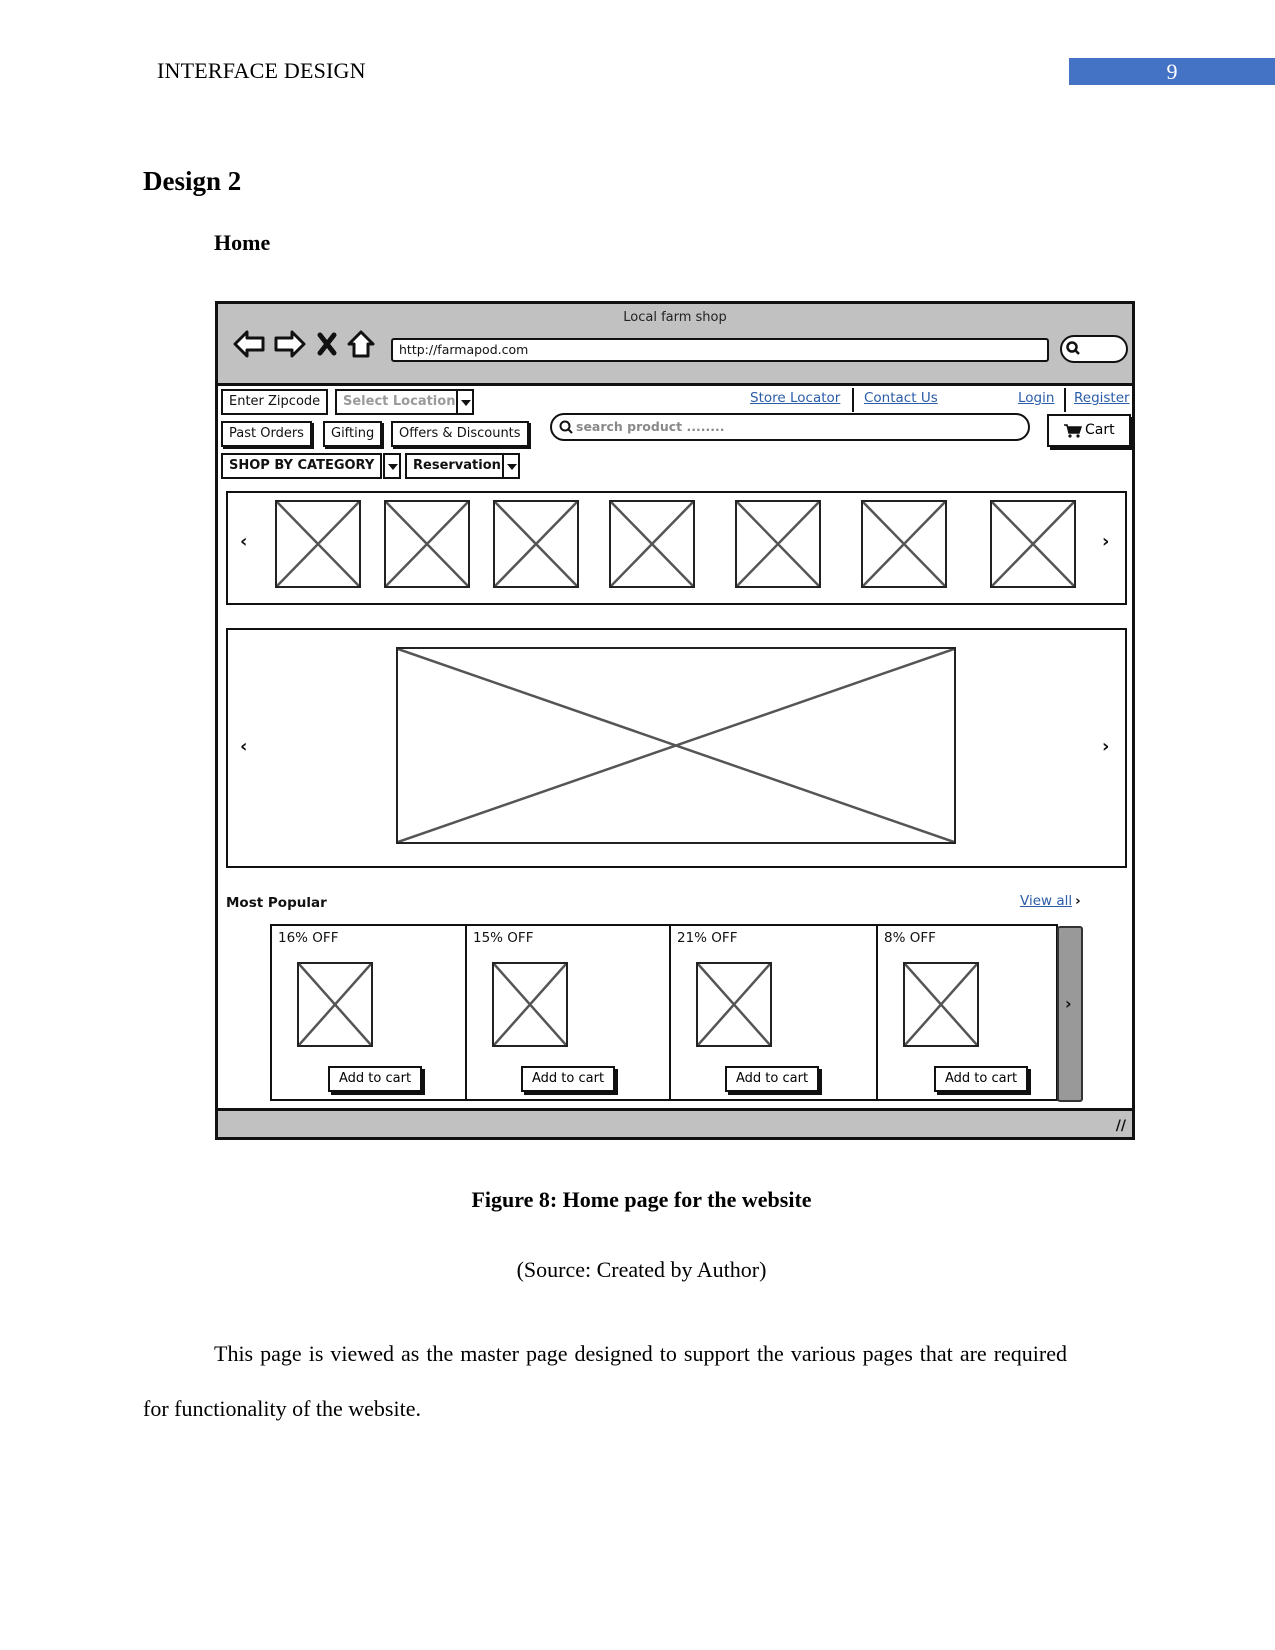  I want to click on carousel-next-button: ›, so click(1105, 541).